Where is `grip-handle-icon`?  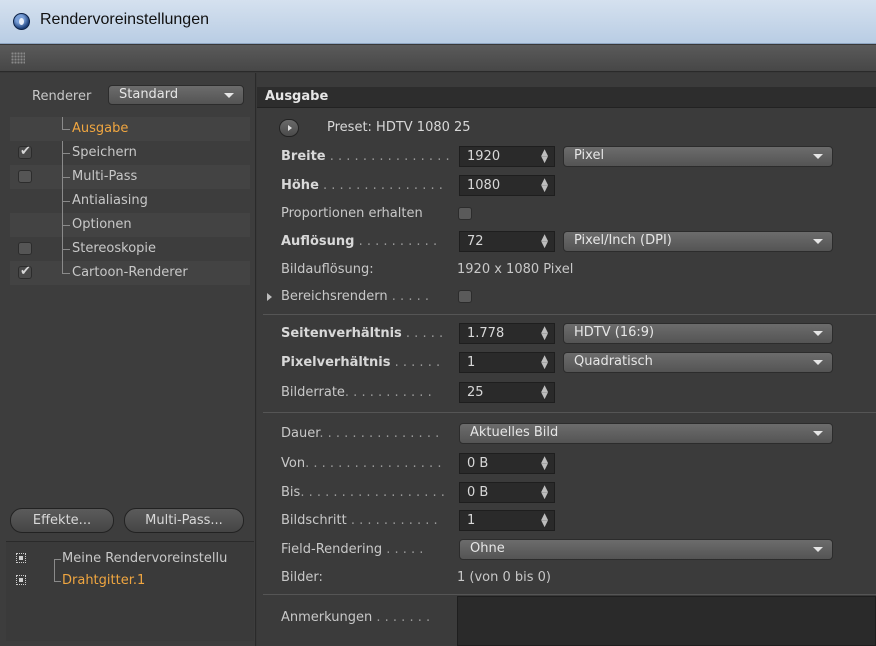
grip-handle-icon is located at coordinates (18, 58).